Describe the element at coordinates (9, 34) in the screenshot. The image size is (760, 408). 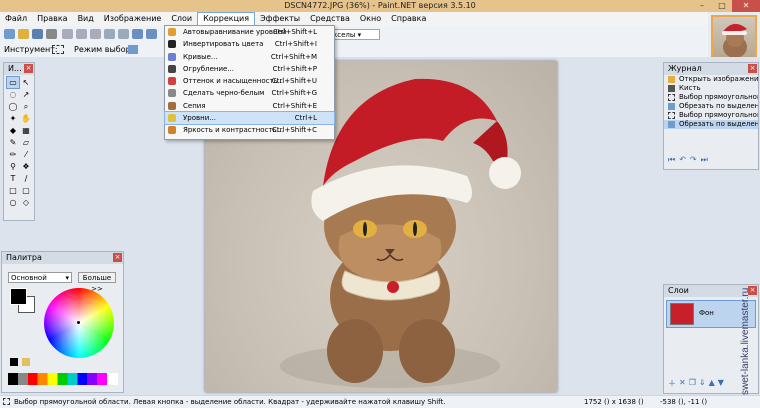
I see `new-file-icon` at that location.